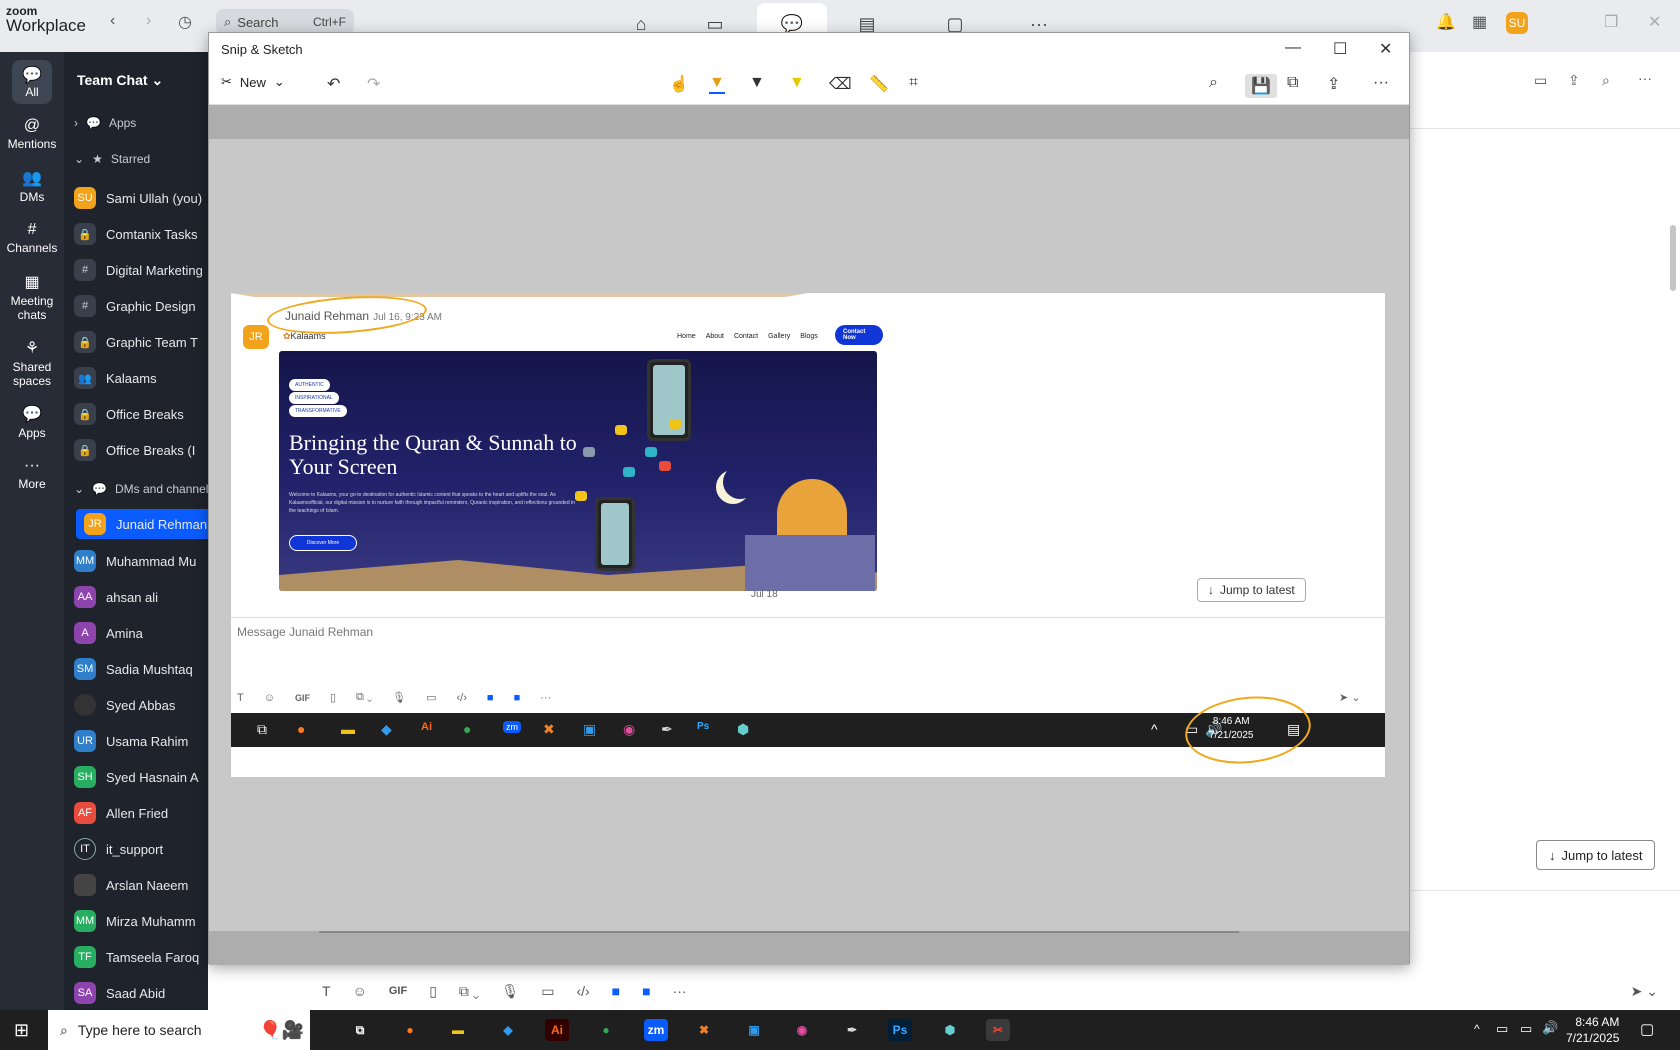 The height and width of the screenshot is (1050, 1680). What do you see at coordinates (616, 991) in the screenshot?
I see `app-icon: ■` at bounding box center [616, 991].